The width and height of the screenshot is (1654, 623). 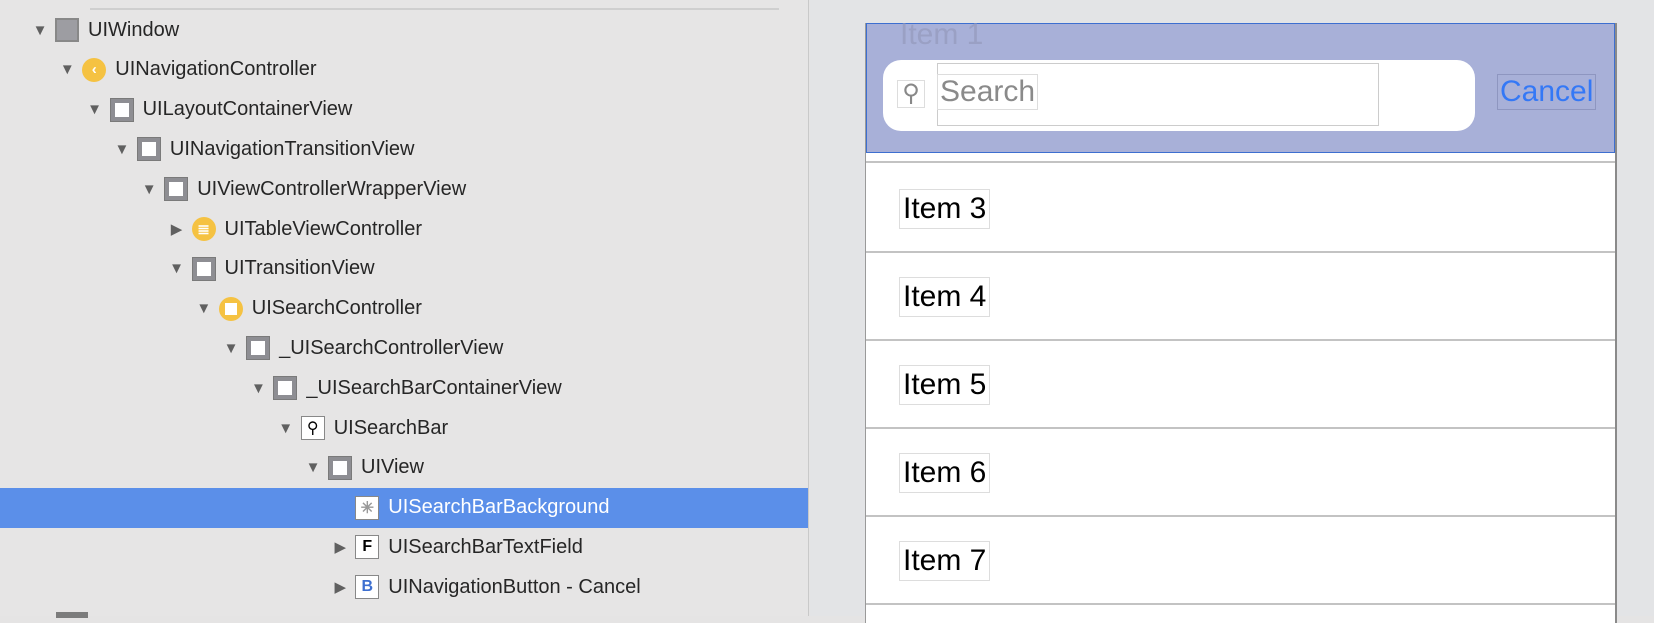 I want to click on tree-row-label: UIViewControllerWrapperView, so click(x=332, y=188).